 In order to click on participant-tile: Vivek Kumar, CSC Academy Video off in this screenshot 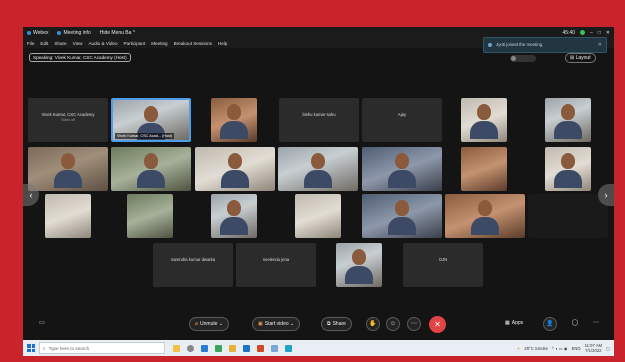, I will do `click(68, 120)`.